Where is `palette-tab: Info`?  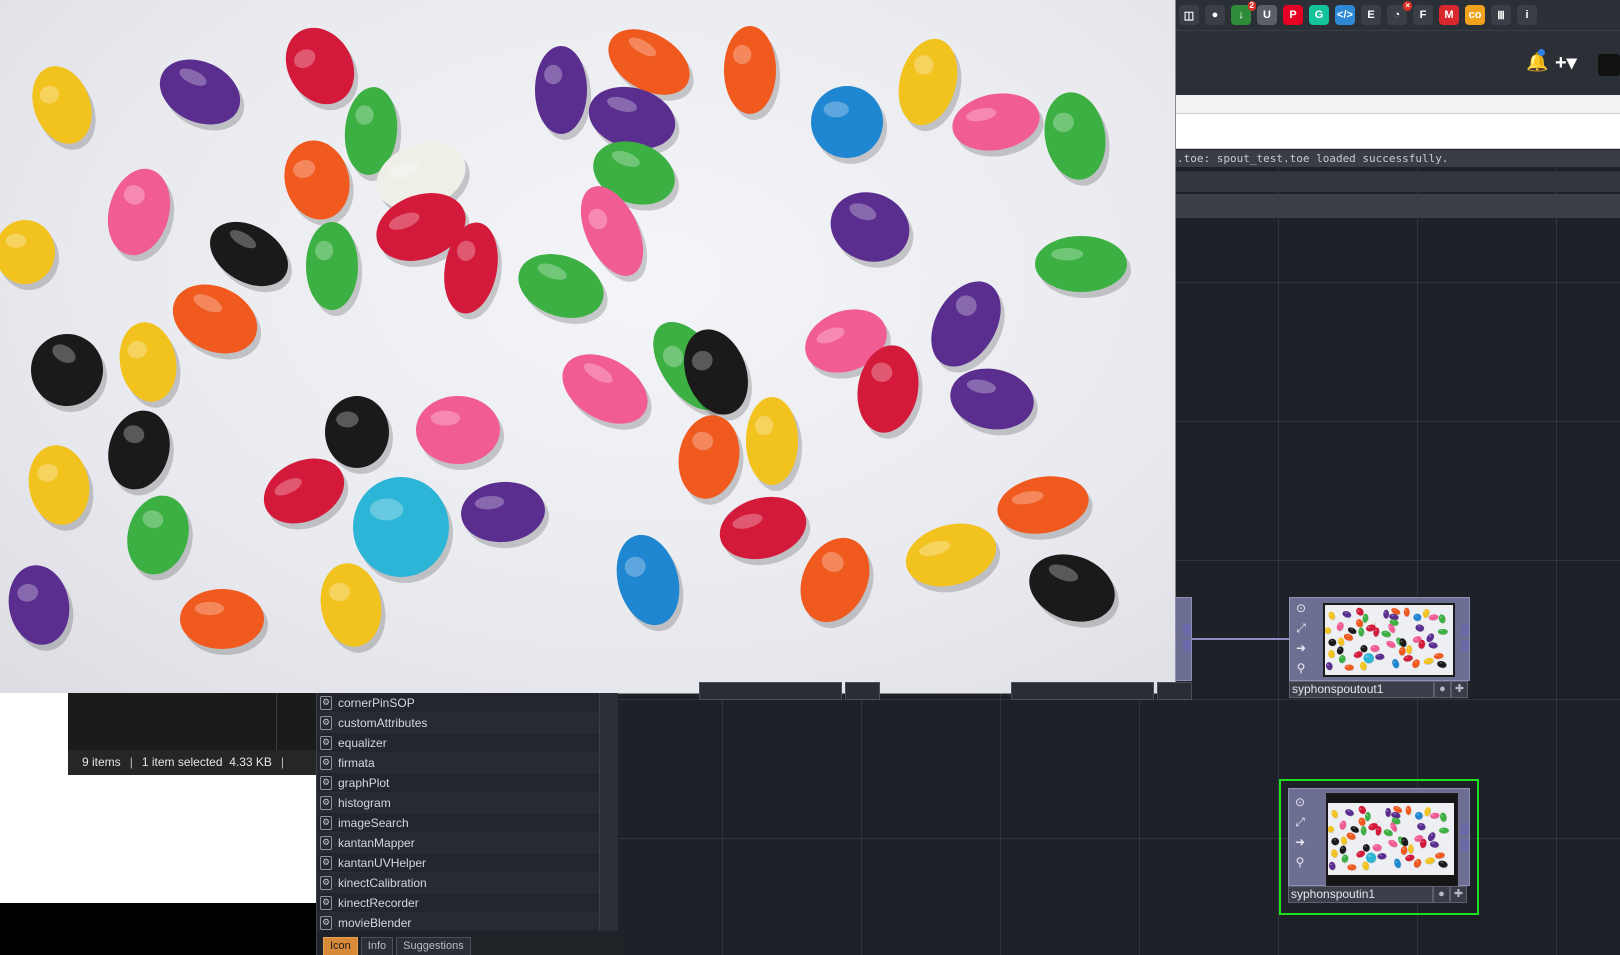 palette-tab: Info is located at coordinates (377, 946).